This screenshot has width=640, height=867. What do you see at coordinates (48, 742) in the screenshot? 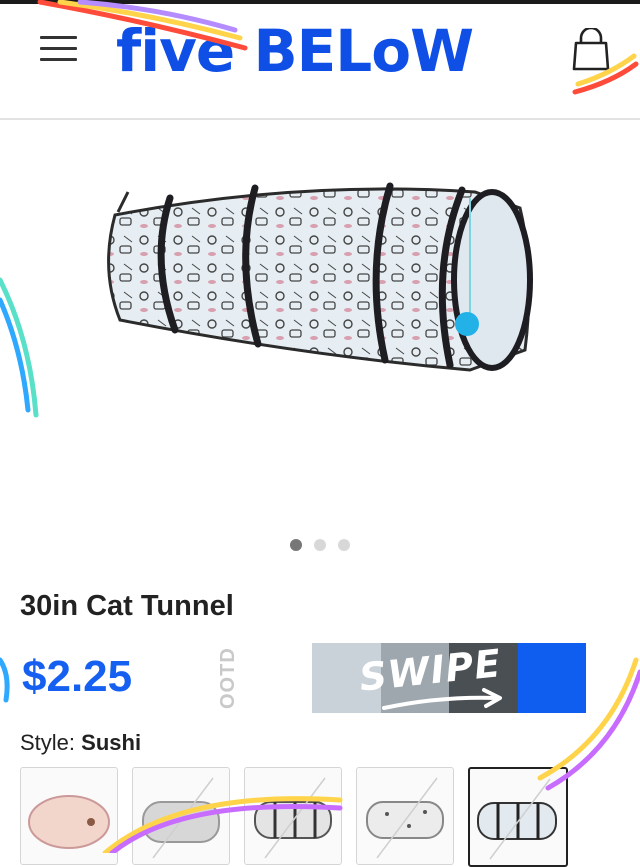
I see `style-label-key: Style:` at bounding box center [48, 742].